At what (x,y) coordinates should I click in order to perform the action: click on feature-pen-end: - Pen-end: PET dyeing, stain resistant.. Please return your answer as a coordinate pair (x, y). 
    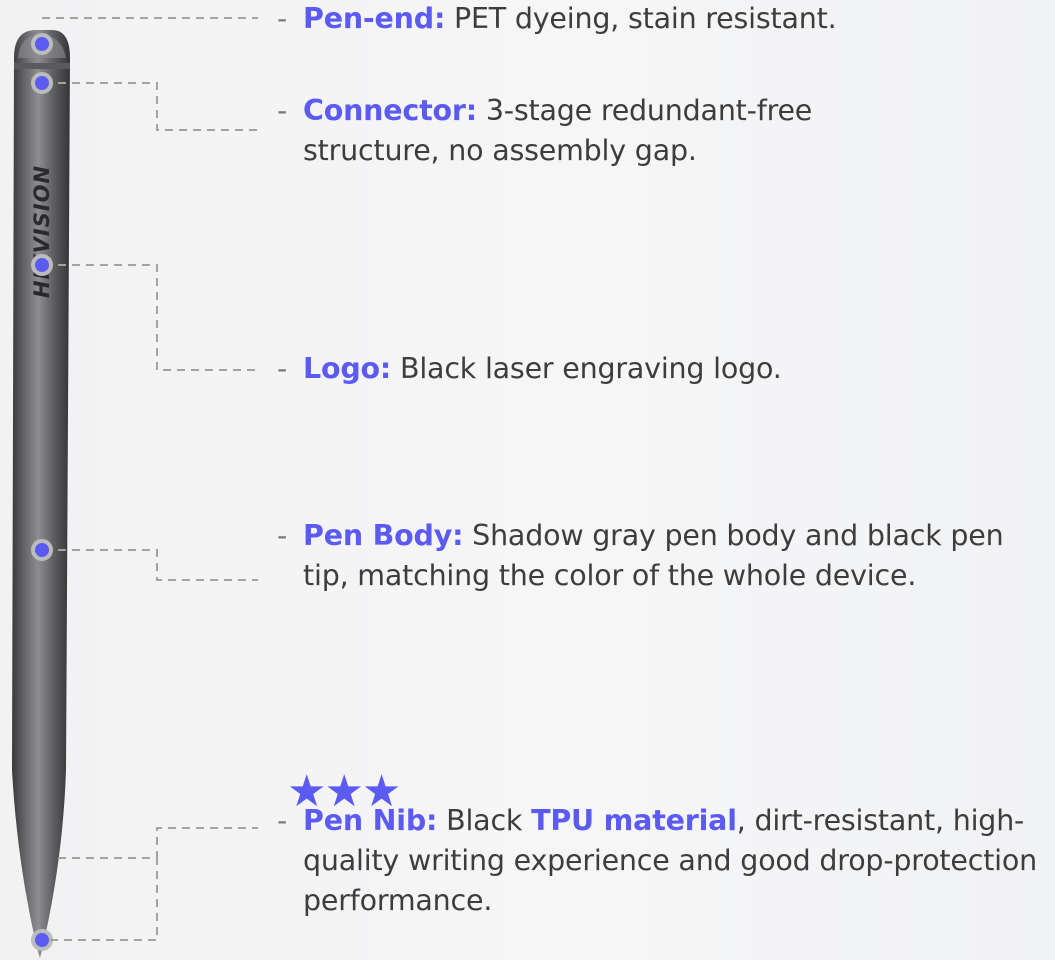
    Looking at the image, I should click on (557, 19).